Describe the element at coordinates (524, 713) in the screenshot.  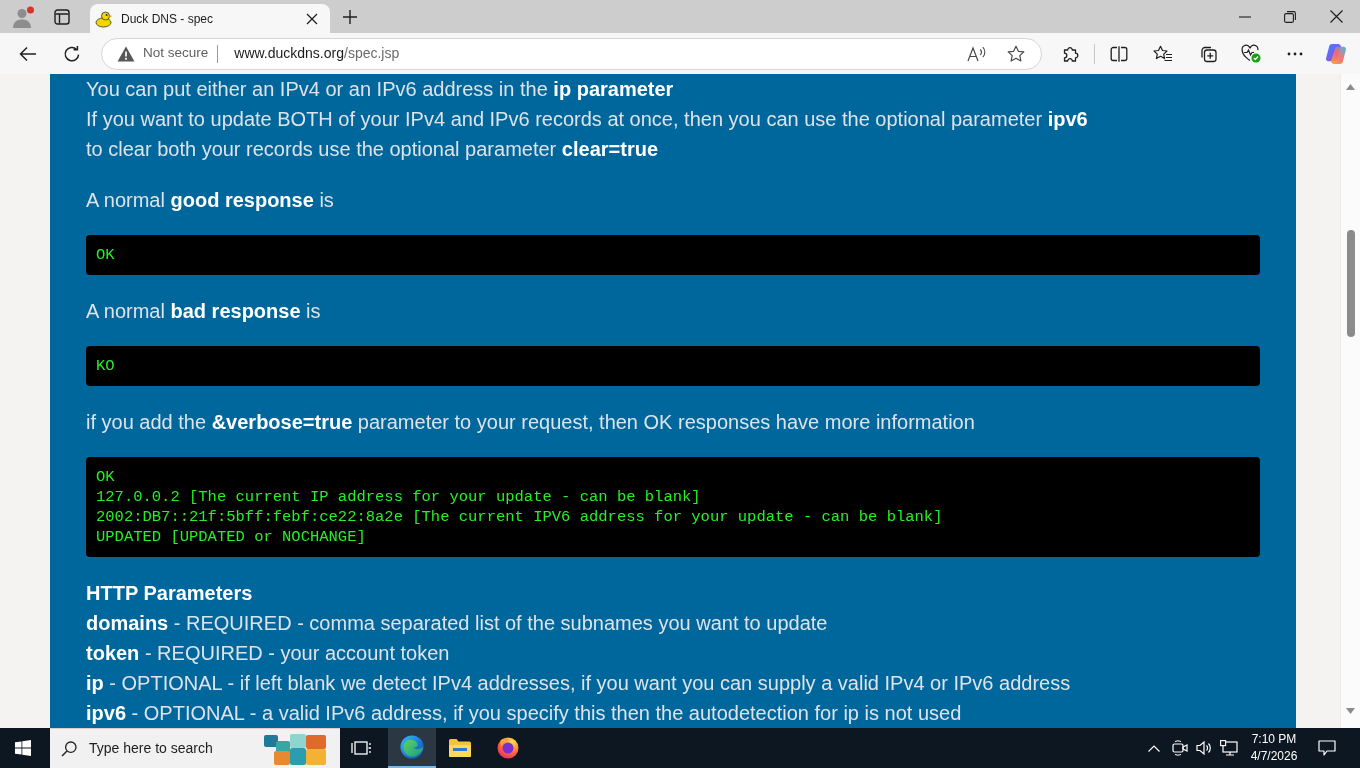
I see `text-line: ipv6 - OPTIONAL - a valid IPv6 address, if you specify this then the autodetection for ip is not used` at that location.